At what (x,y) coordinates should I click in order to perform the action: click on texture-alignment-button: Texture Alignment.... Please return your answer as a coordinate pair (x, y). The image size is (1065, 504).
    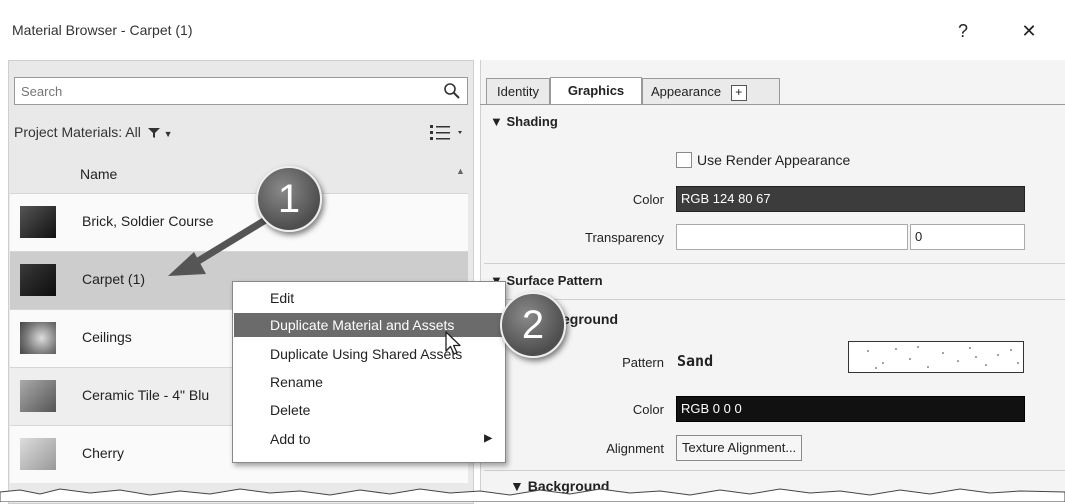
    Looking at the image, I should click on (739, 448).